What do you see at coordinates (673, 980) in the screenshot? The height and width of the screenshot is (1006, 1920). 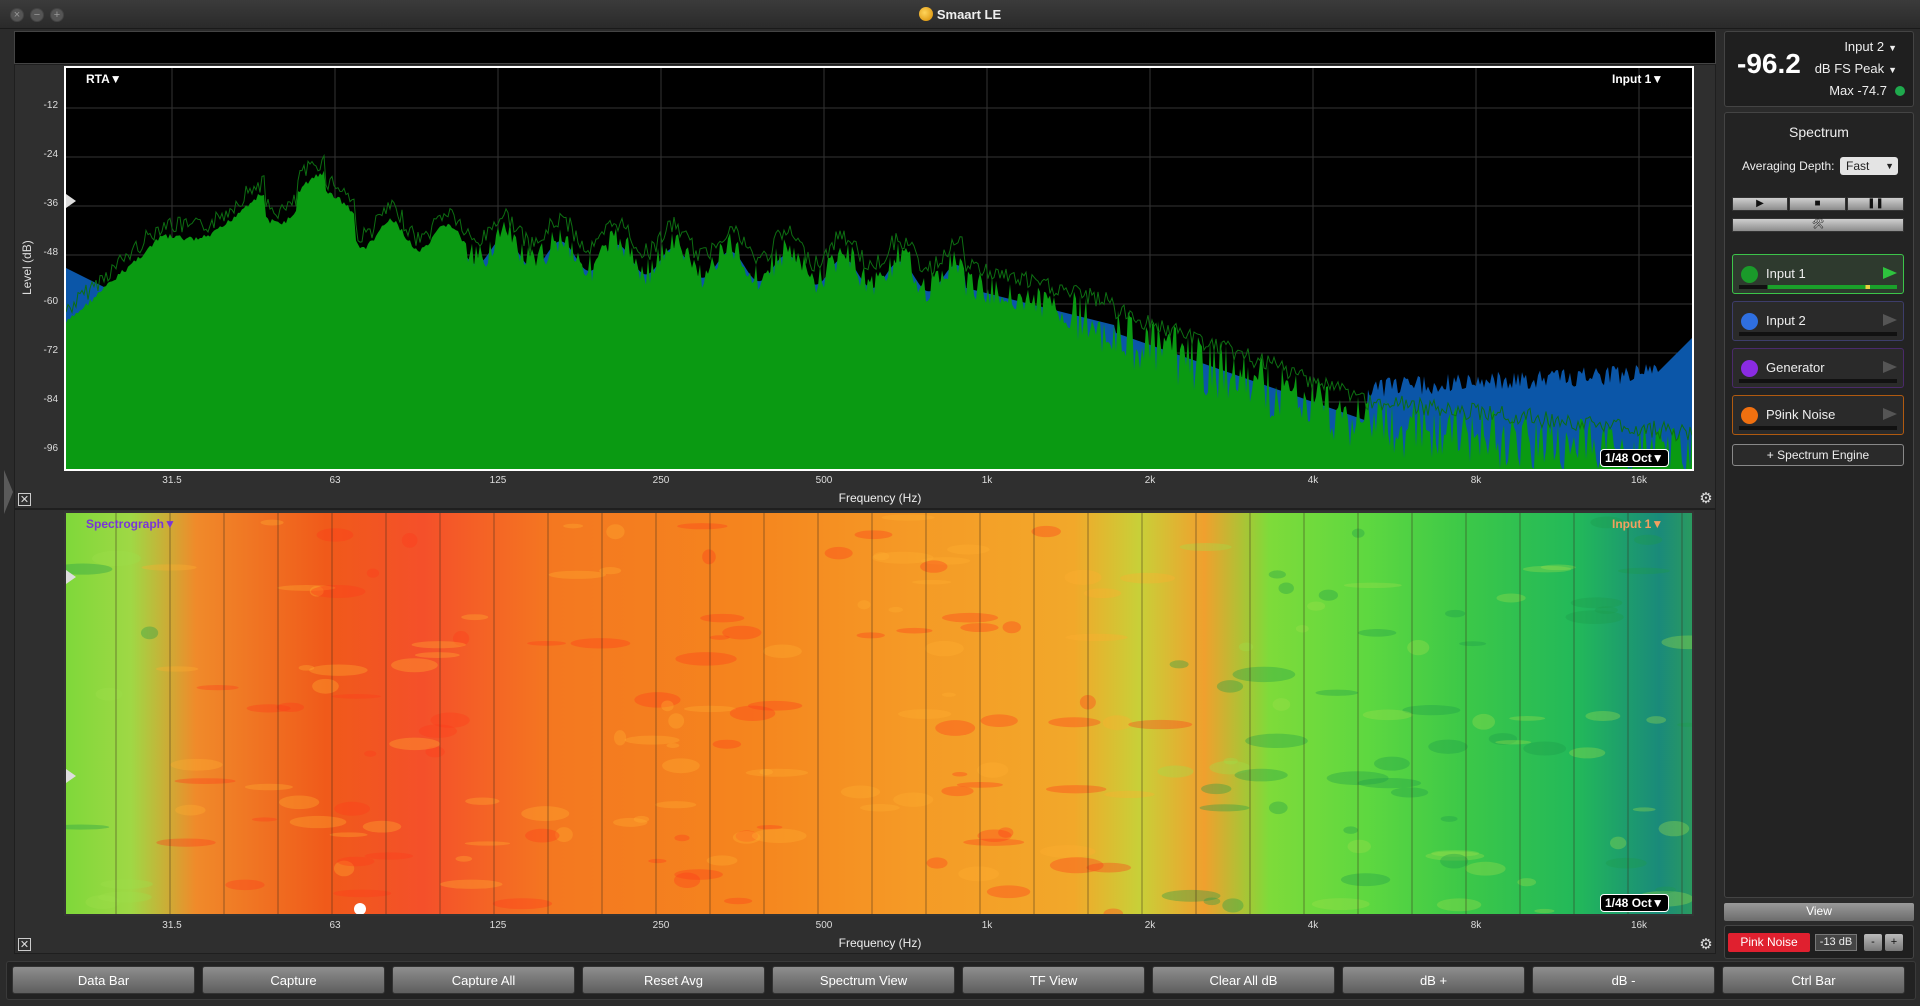 I see `cmd-reset-avg-button: Reset Avg` at bounding box center [673, 980].